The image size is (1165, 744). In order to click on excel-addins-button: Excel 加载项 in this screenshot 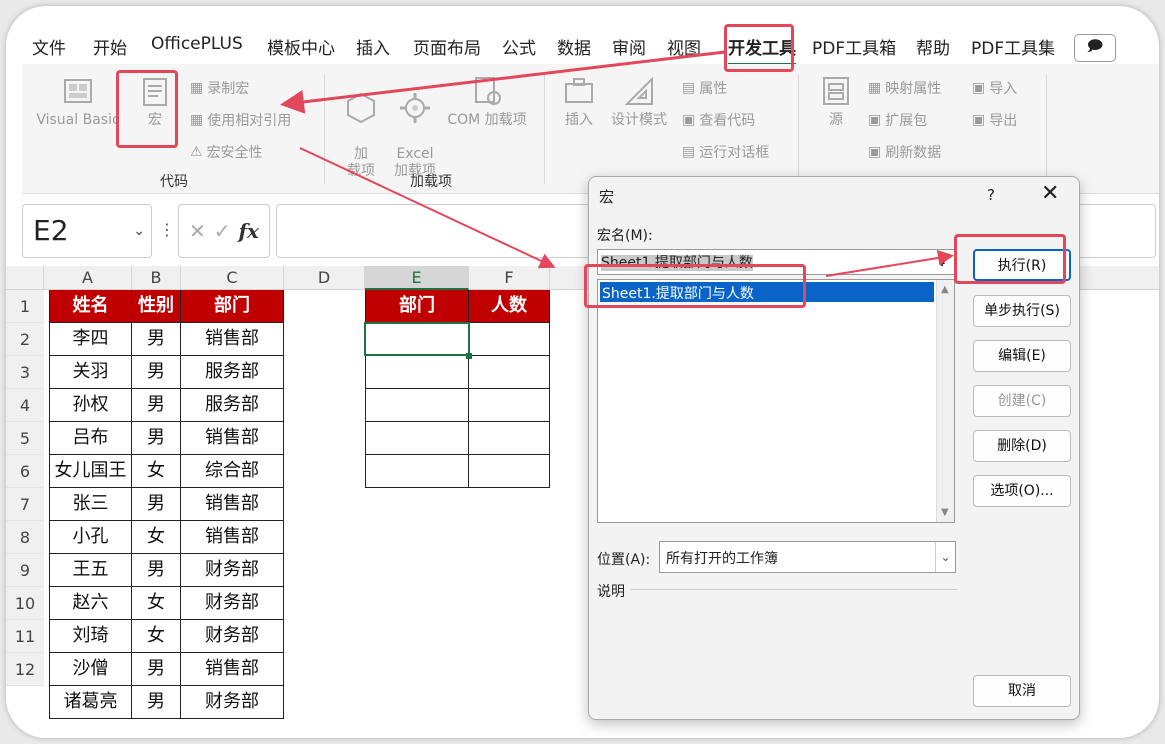, I will do `click(415, 127)`.